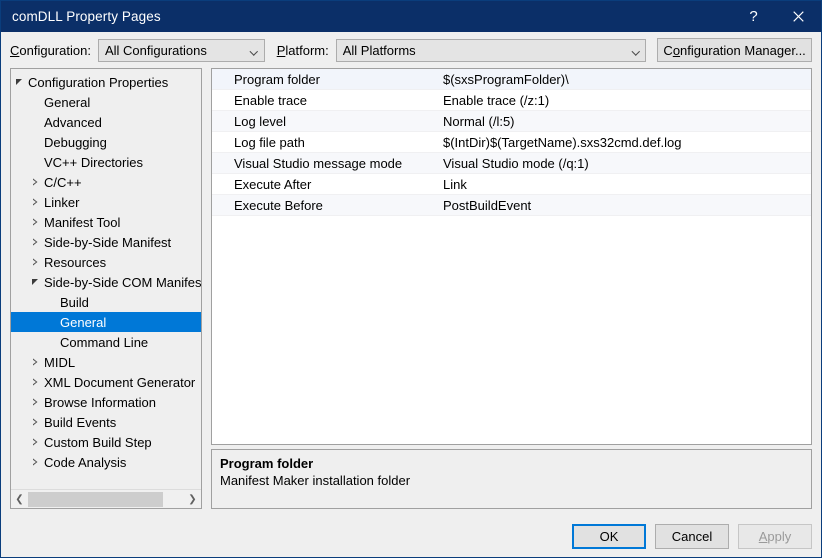 This screenshot has width=822, height=558. I want to click on tree-item: Build Events, so click(106, 422).